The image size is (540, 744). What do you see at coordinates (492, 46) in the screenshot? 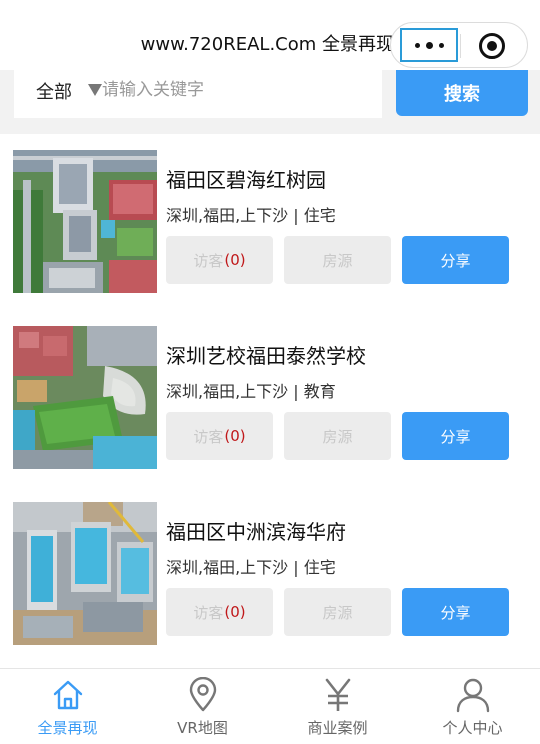
I see `close-target-icon` at bounding box center [492, 46].